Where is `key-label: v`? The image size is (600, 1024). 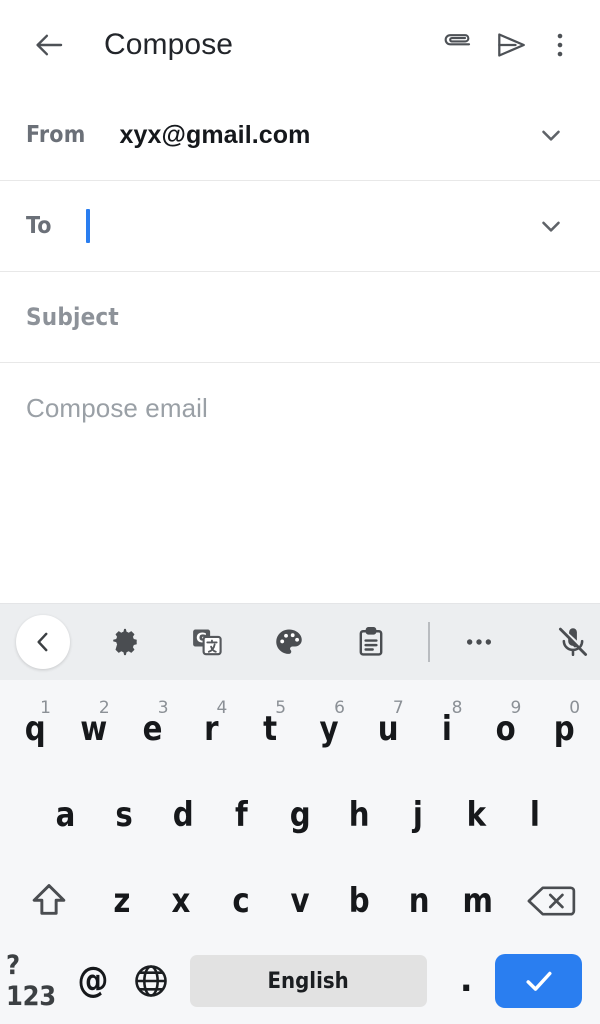 key-label: v is located at coordinates (300, 901).